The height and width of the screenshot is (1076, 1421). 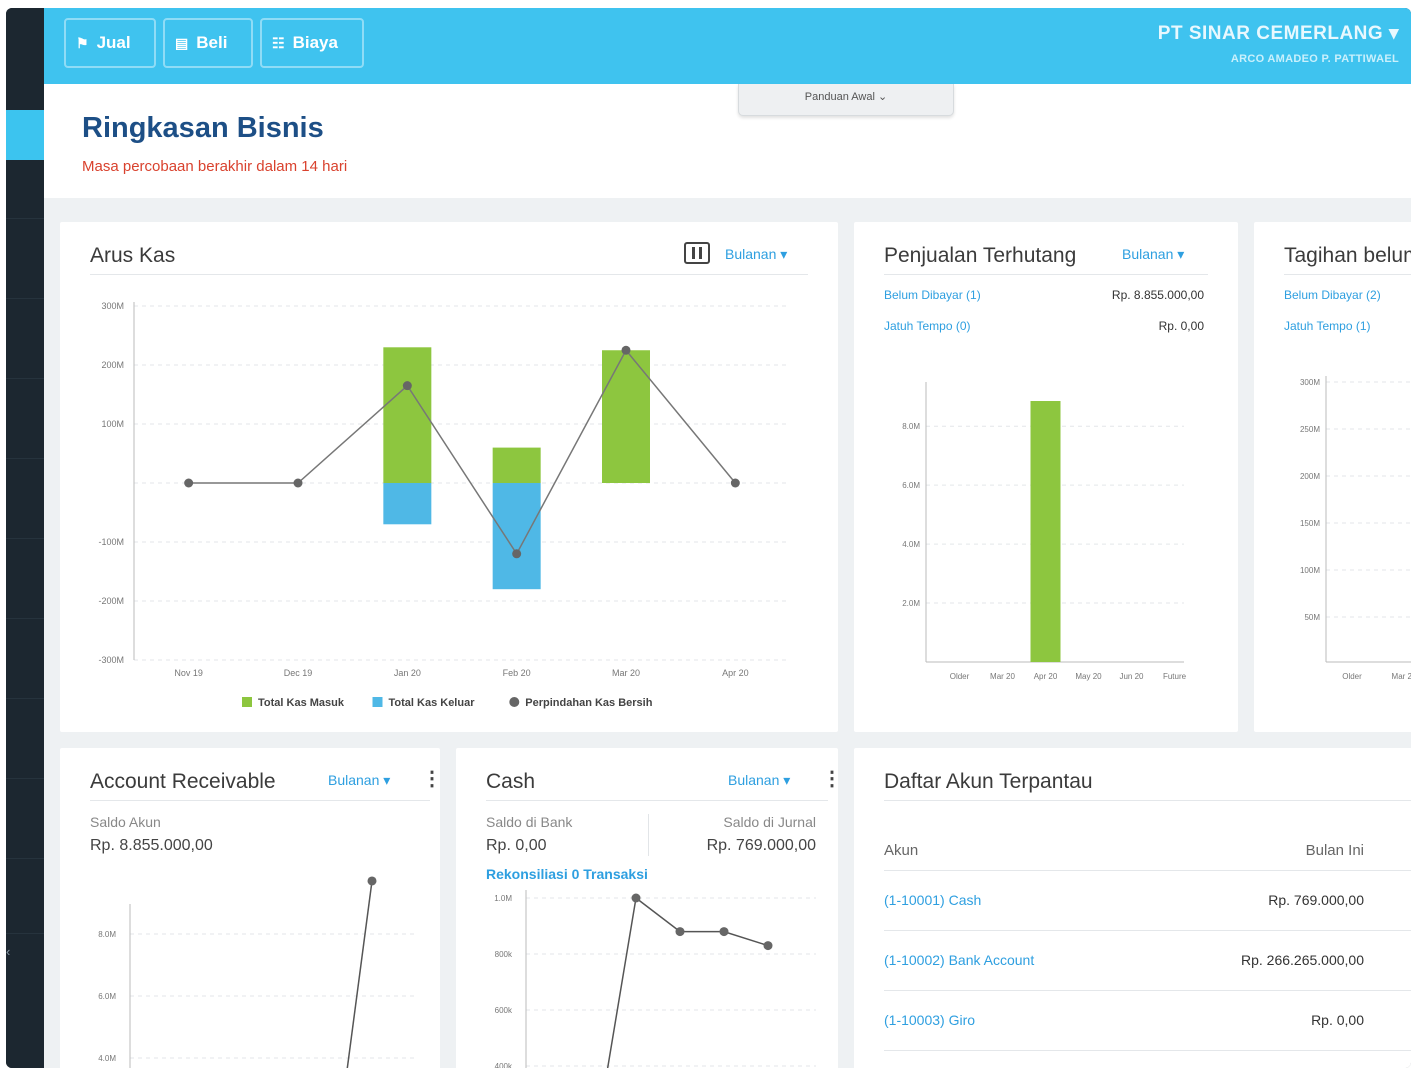 I want to click on biaya-label: Biaya, so click(x=315, y=42).